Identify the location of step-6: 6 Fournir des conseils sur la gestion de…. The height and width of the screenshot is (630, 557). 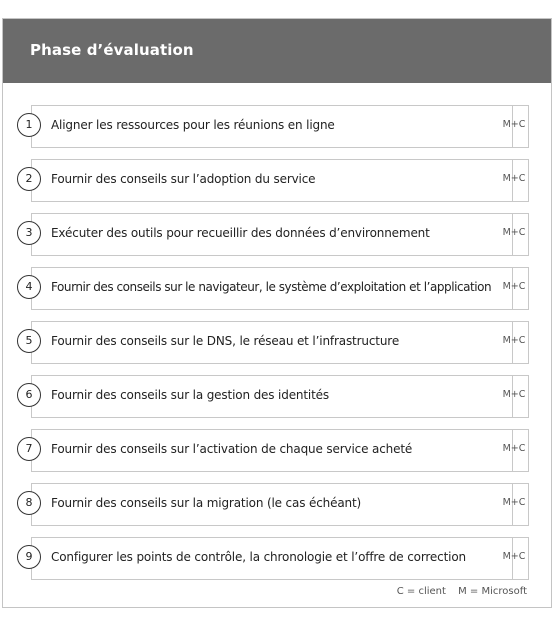
(273, 396).